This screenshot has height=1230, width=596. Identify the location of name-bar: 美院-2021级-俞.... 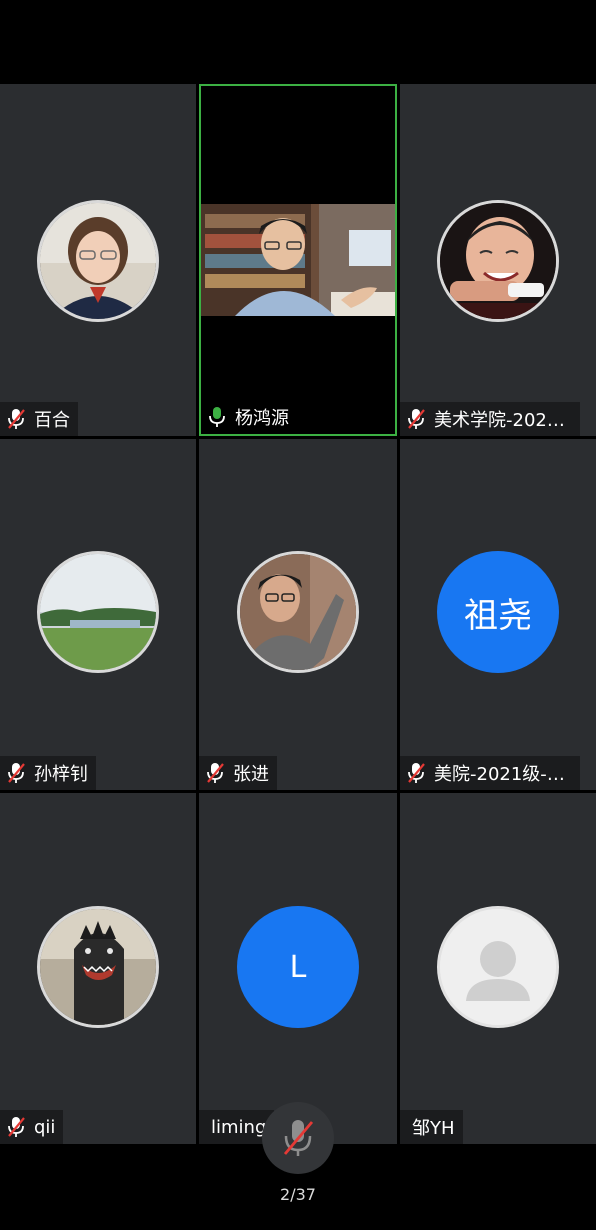
(490, 773).